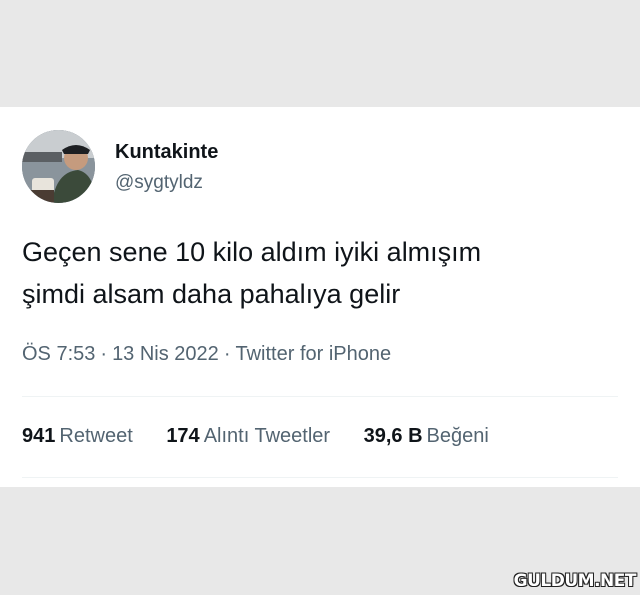 Image resolution: width=640 pixels, height=595 pixels. I want to click on tweet-date: 13 Nis 2022, so click(165, 354).